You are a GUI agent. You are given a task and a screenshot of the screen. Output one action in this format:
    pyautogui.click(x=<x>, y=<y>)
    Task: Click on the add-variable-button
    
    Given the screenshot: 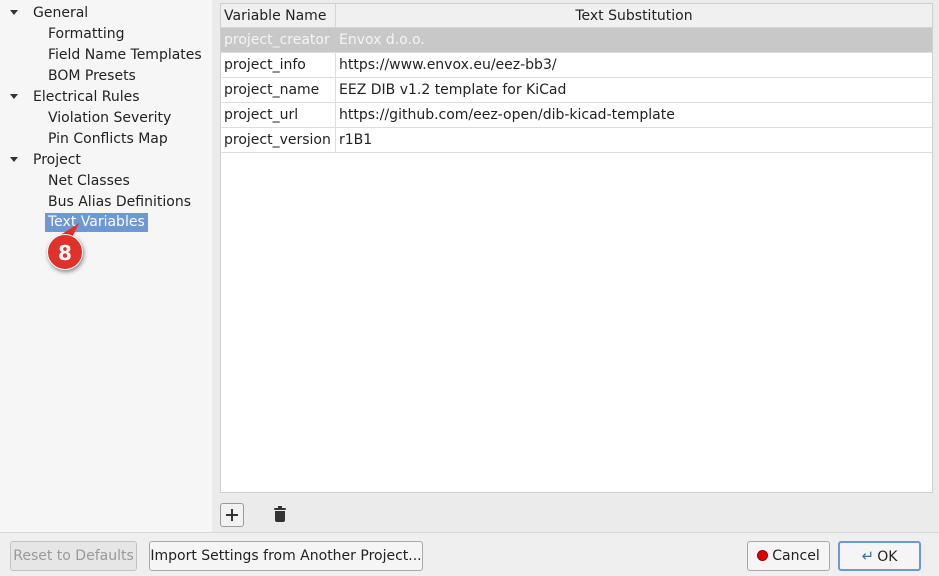 What is the action you would take?
    pyautogui.click(x=232, y=515)
    